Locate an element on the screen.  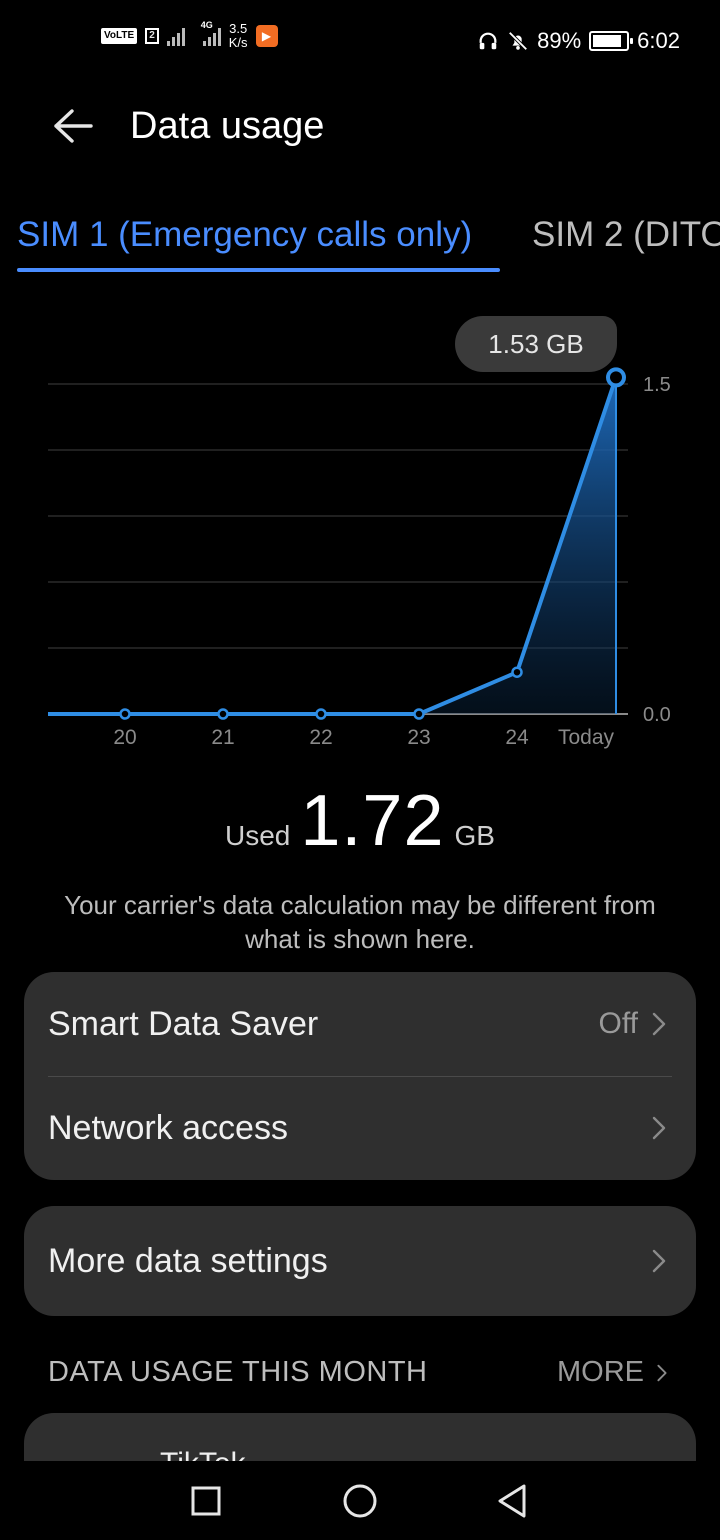
y-tick-label: 0.0 is located at coordinates (657, 715).